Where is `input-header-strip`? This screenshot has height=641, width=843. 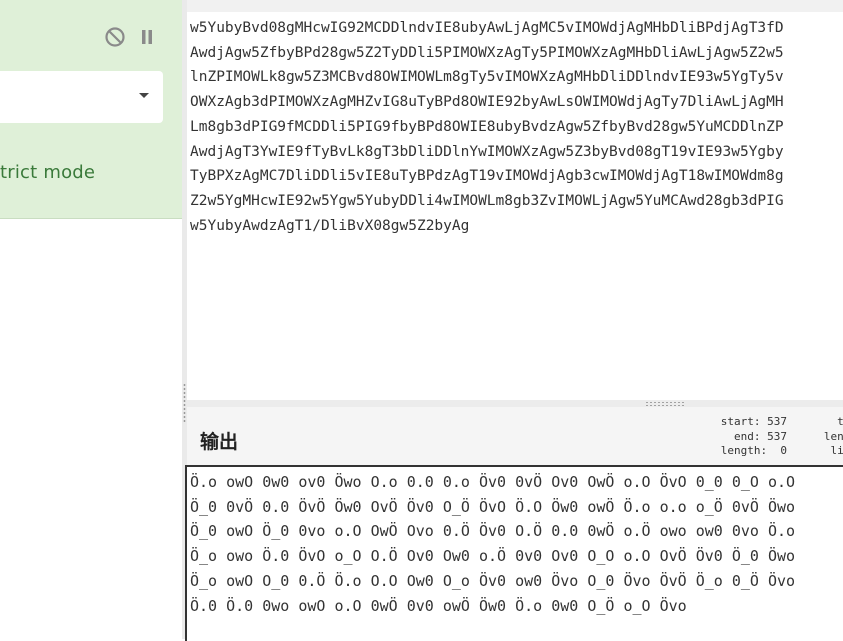
input-header-strip is located at coordinates (515, 6).